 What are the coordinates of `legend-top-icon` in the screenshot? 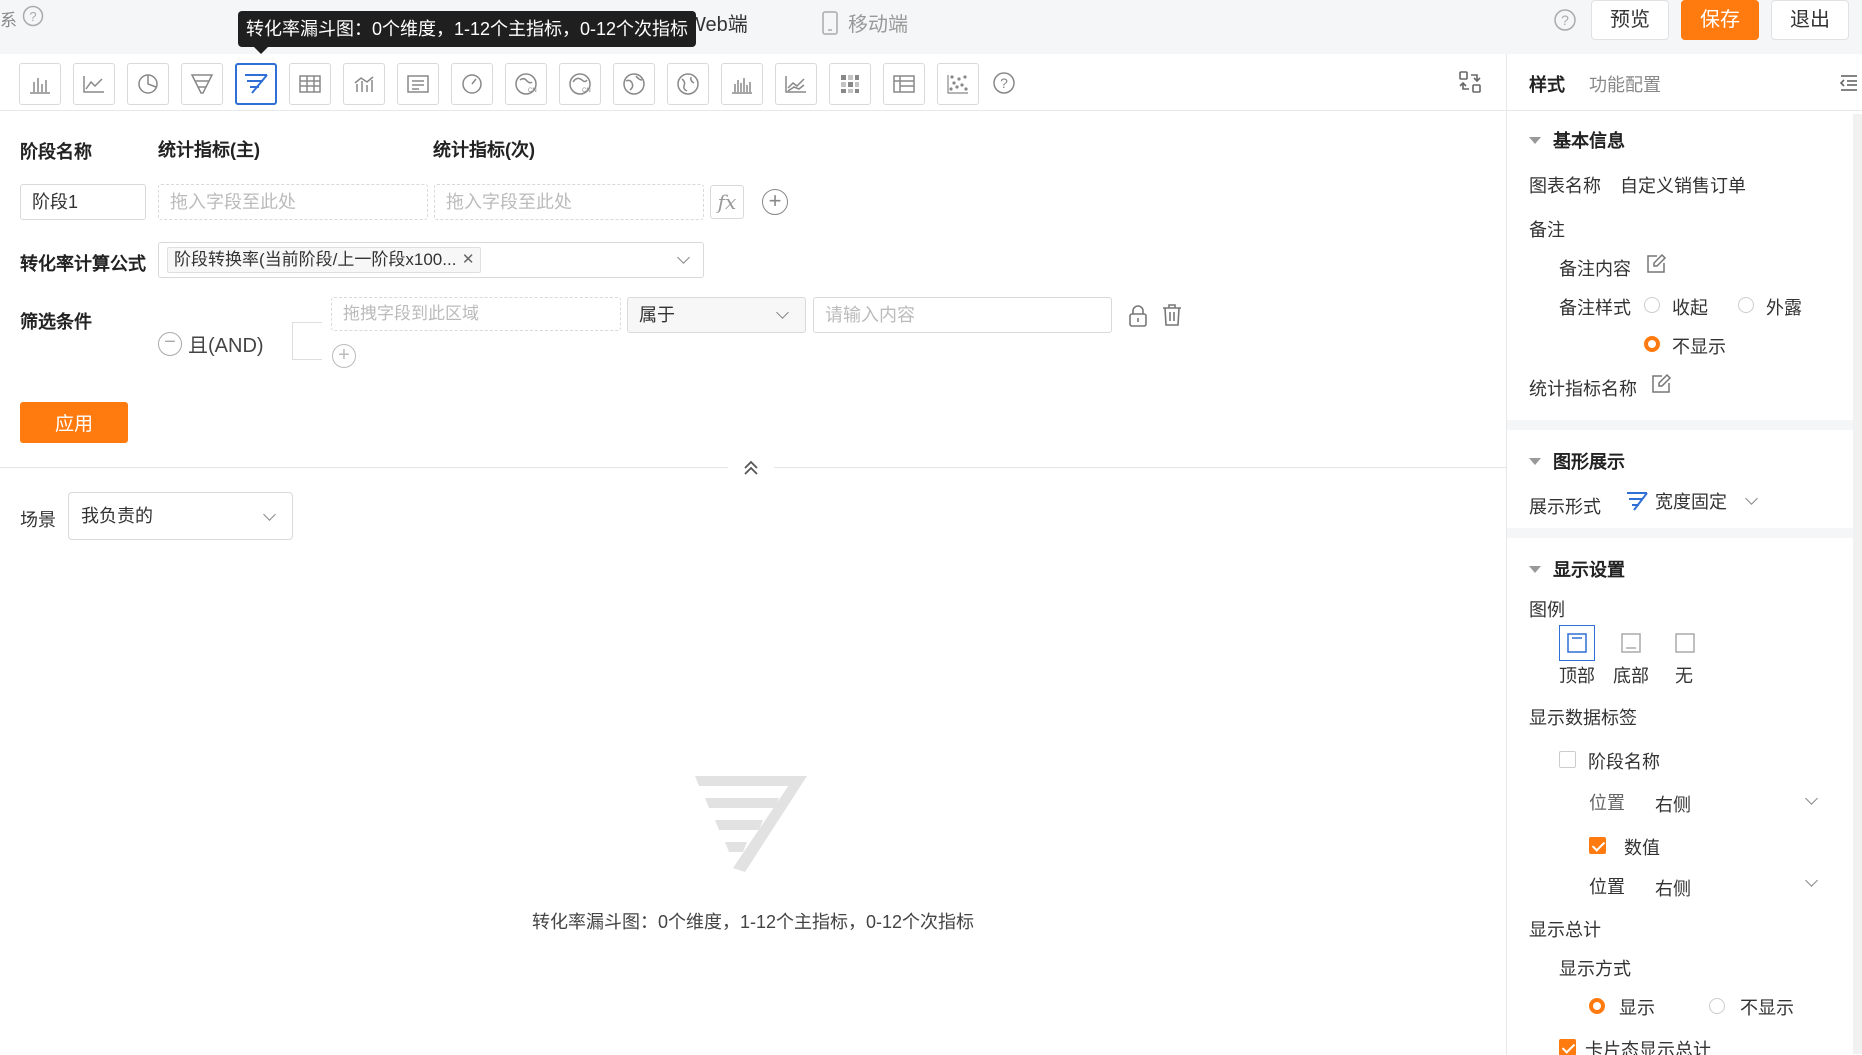 It's located at (1577, 643).